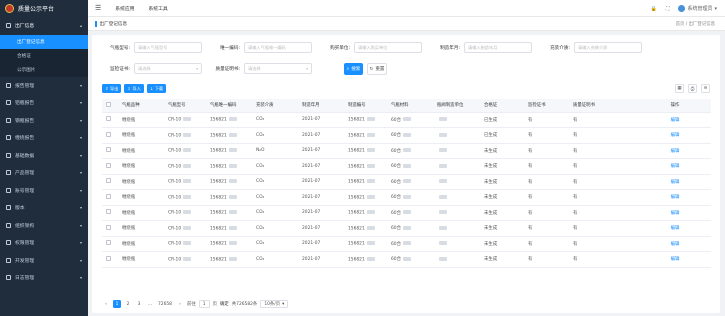 The image size is (725, 316). I want to click on cell-text: N₂O, so click(260, 151).